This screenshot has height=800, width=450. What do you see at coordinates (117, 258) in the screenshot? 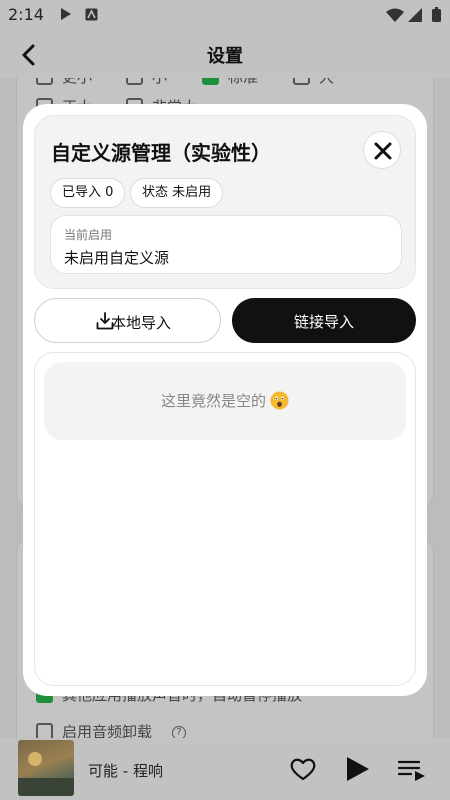
I see `current-source-value: 未启用自定义源` at bounding box center [117, 258].